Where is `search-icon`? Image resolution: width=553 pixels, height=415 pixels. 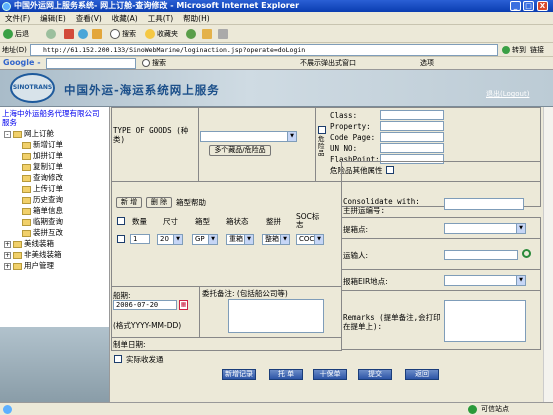
search-icon is located at coordinates (526, 253).